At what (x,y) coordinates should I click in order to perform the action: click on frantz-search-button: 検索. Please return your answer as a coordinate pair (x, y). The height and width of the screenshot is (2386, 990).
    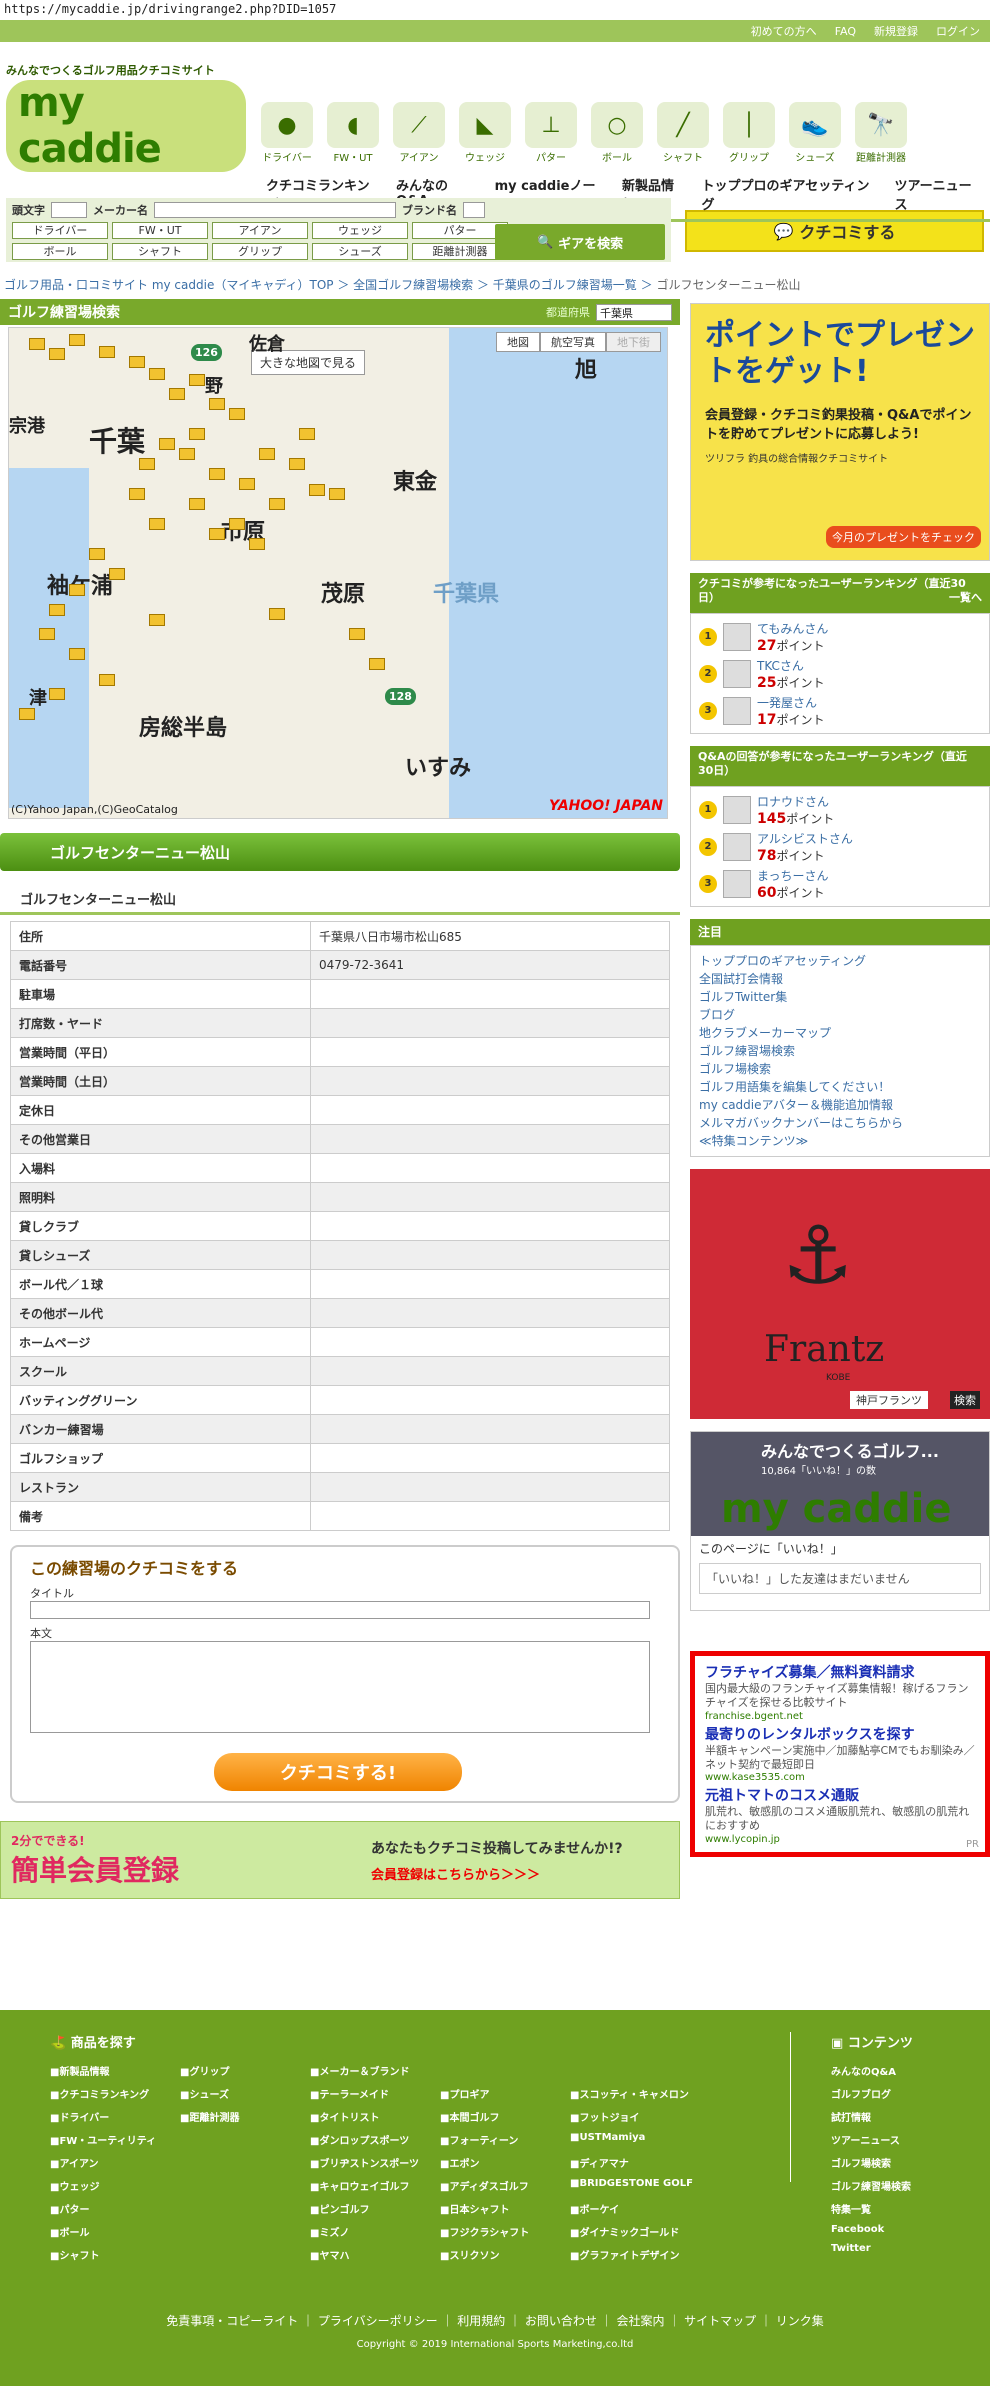
    Looking at the image, I should click on (965, 1400).